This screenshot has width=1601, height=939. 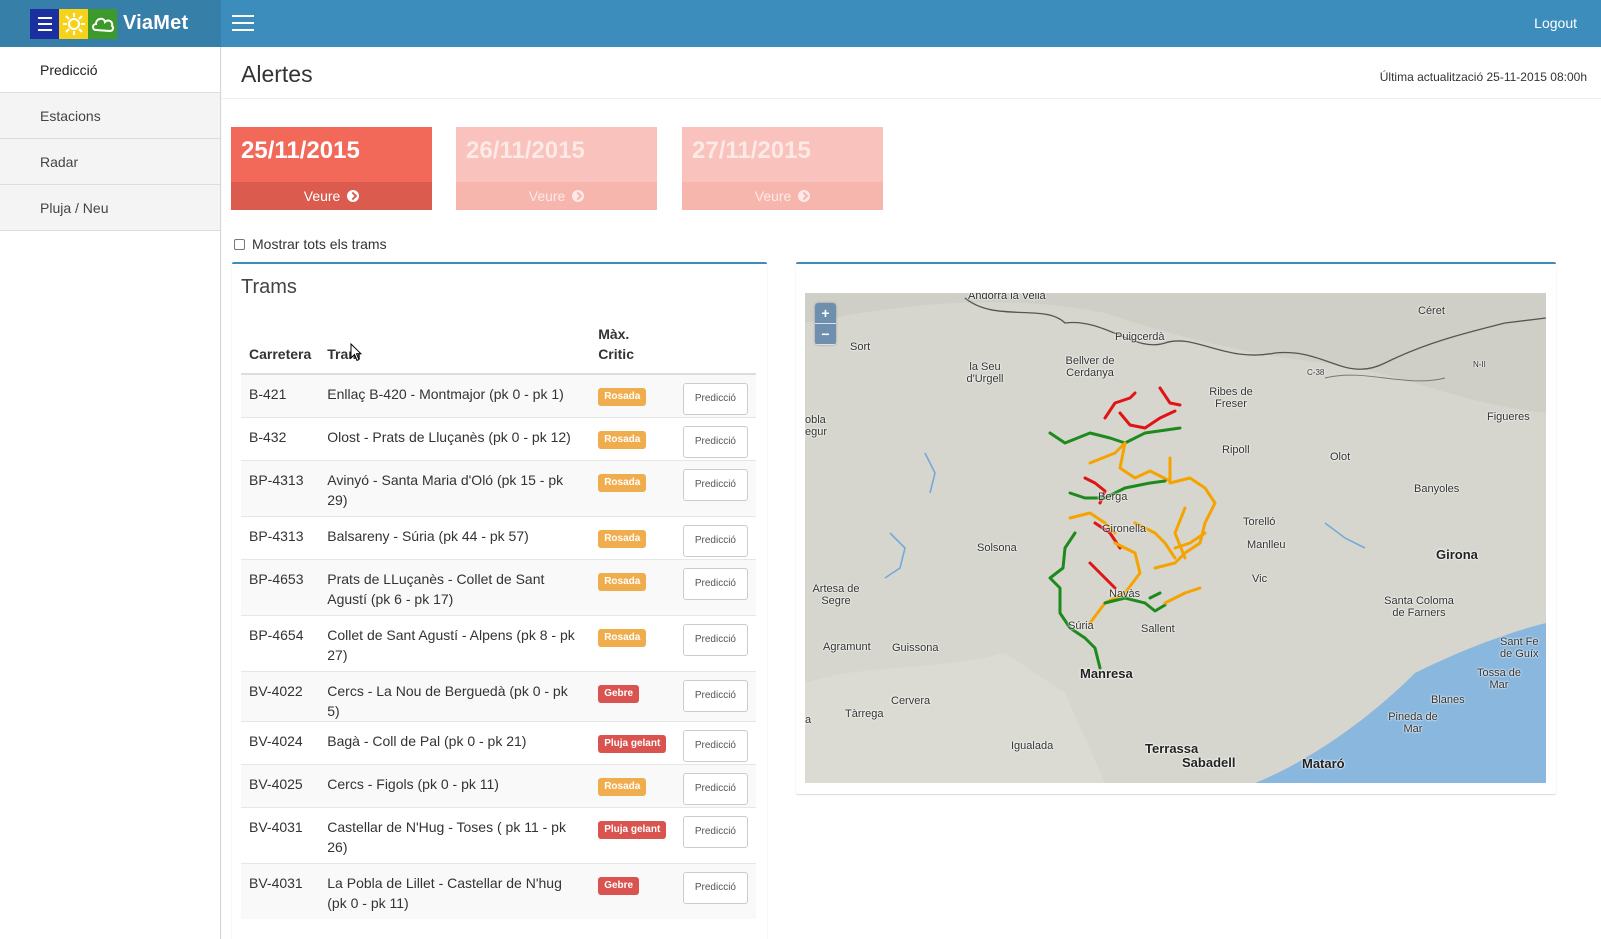 I want to click on cell-road: BV-4025, so click(x=280, y=785).